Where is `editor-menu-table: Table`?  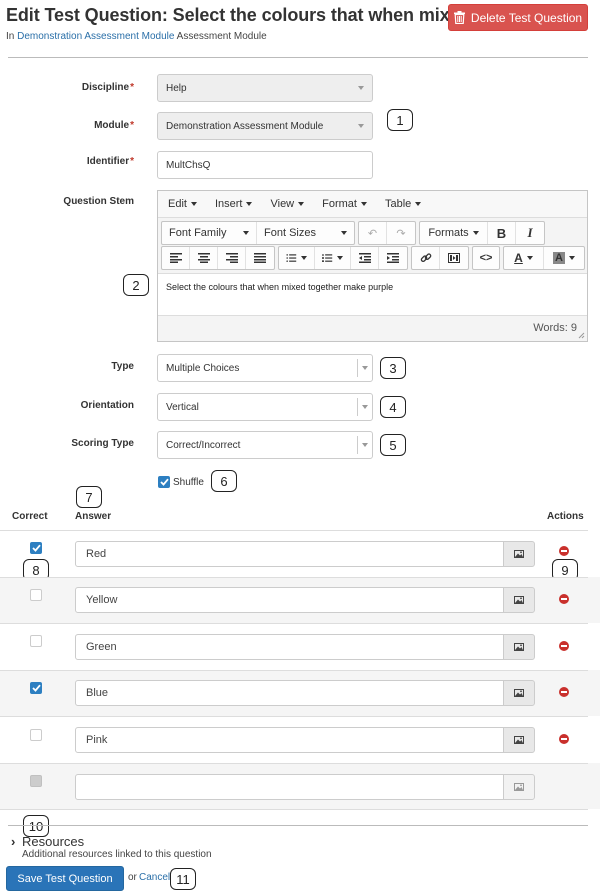
editor-menu-table: Table is located at coordinates (407, 204).